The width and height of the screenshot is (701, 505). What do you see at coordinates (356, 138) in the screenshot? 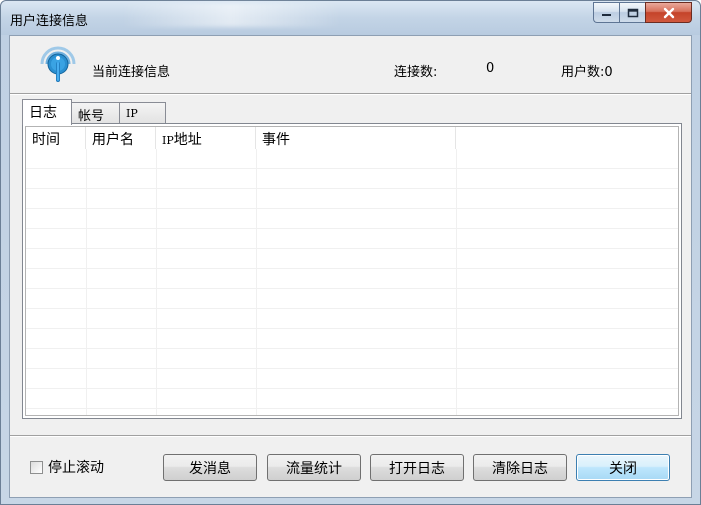
I see `column-header-event: 事件` at bounding box center [356, 138].